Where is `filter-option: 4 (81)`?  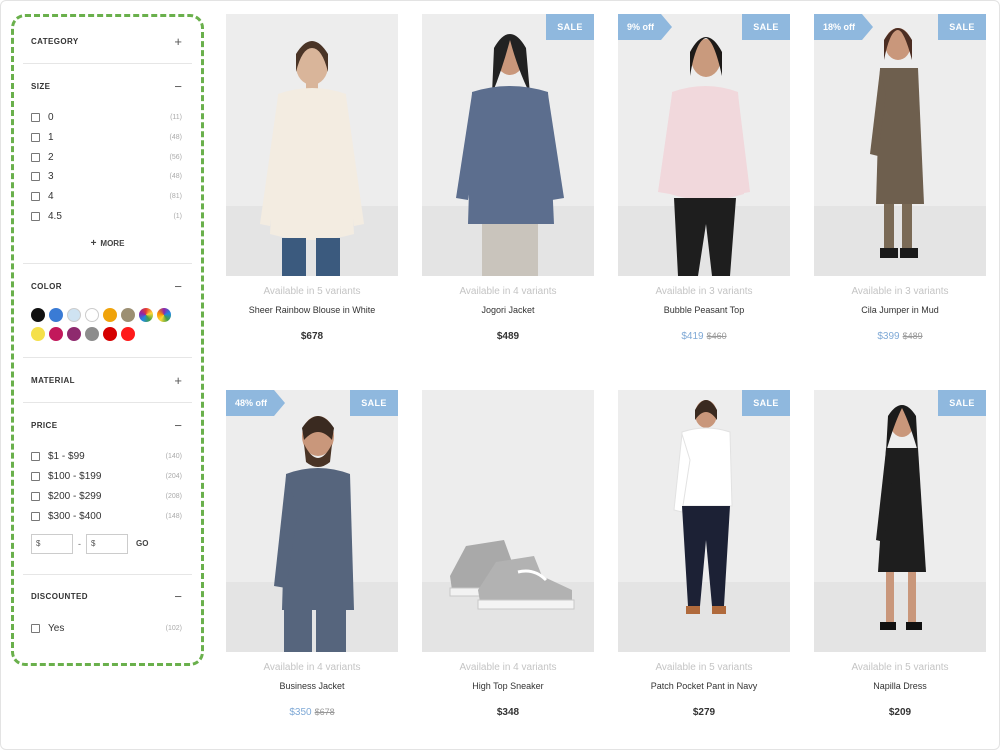 filter-option: 4 (81) is located at coordinates (107, 197).